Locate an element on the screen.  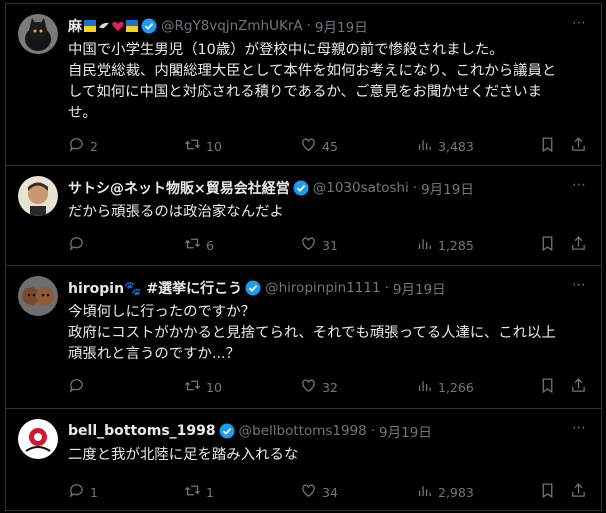
like-button: 45 is located at coordinates (358, 146).